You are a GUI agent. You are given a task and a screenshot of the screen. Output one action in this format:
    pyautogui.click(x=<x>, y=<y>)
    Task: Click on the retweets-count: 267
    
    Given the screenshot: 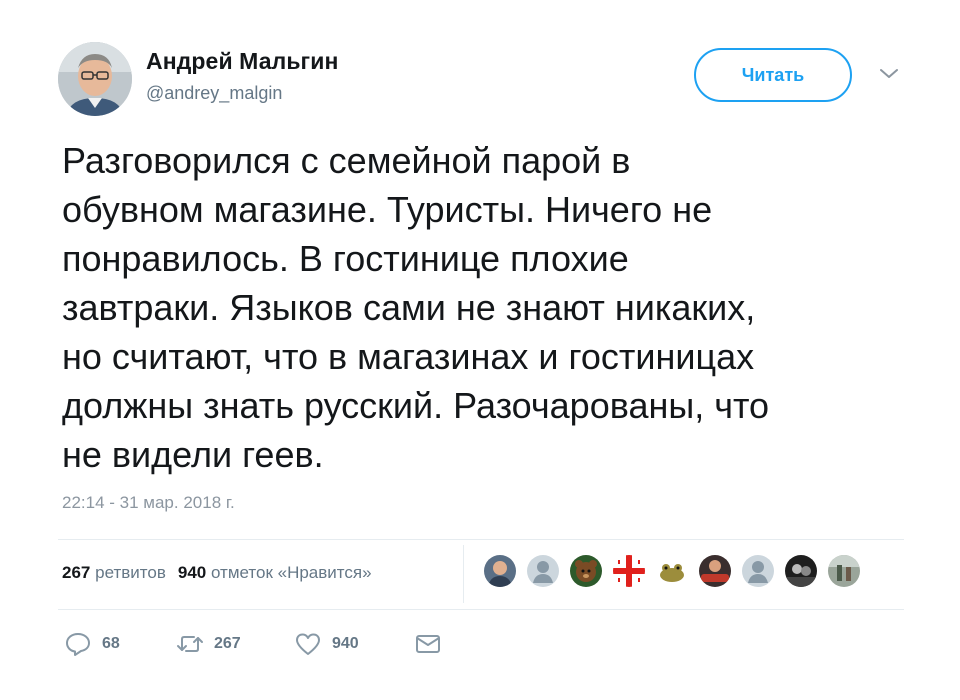 What is the action you would take?
    pyautogui.click(x=76, y=572)
    